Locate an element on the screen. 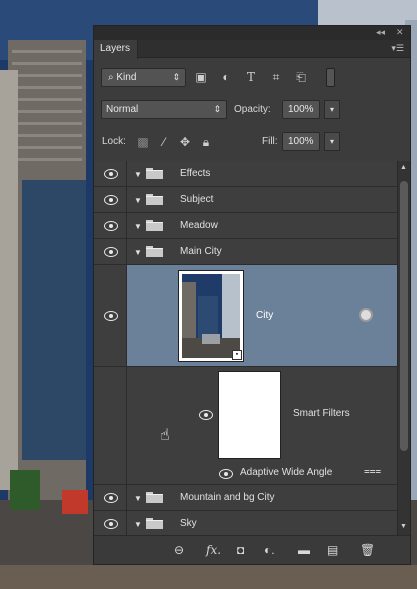 Image resolution: width=417 pixels, height=589 pixels. smart-filters-label: Smart Filters is located at coordinates (321, 413).